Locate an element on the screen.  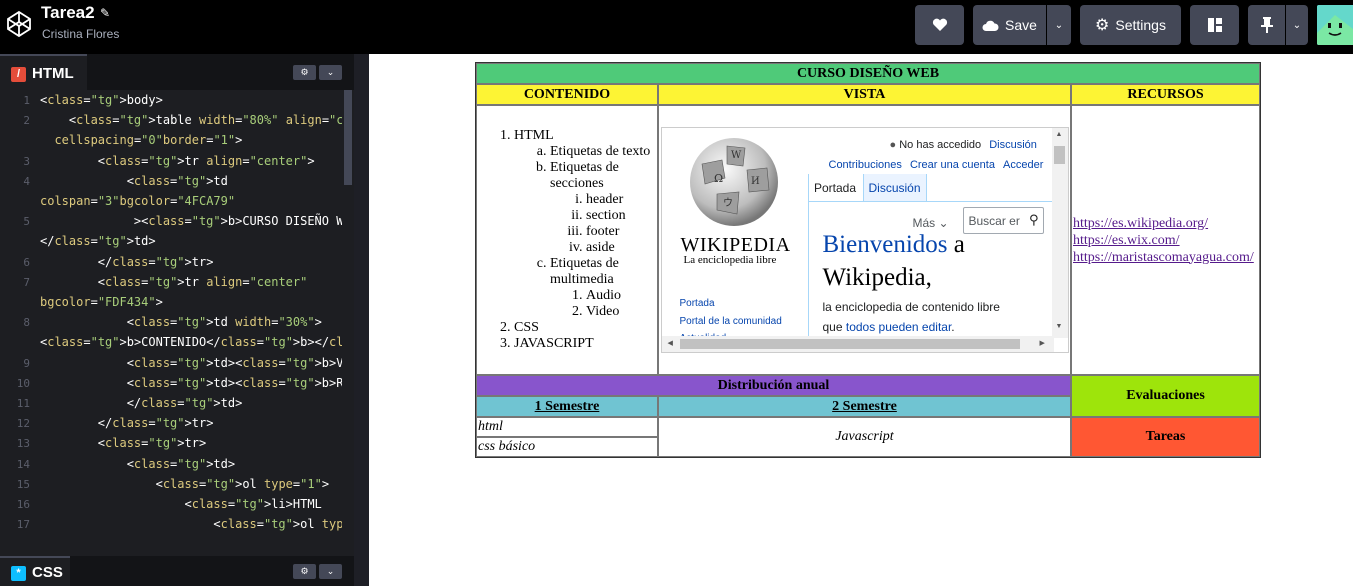
html-settings-button: ⚙ is located at coordinates (304, 72).